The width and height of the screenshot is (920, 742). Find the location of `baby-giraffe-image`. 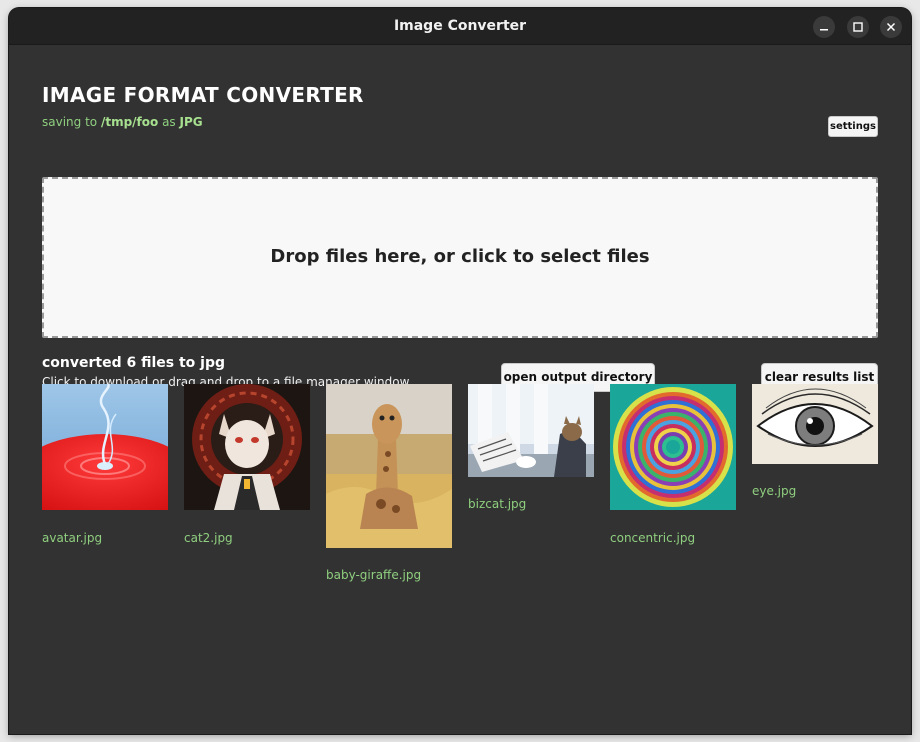

baby-giraffe-image is located at coordinates (389, 466).